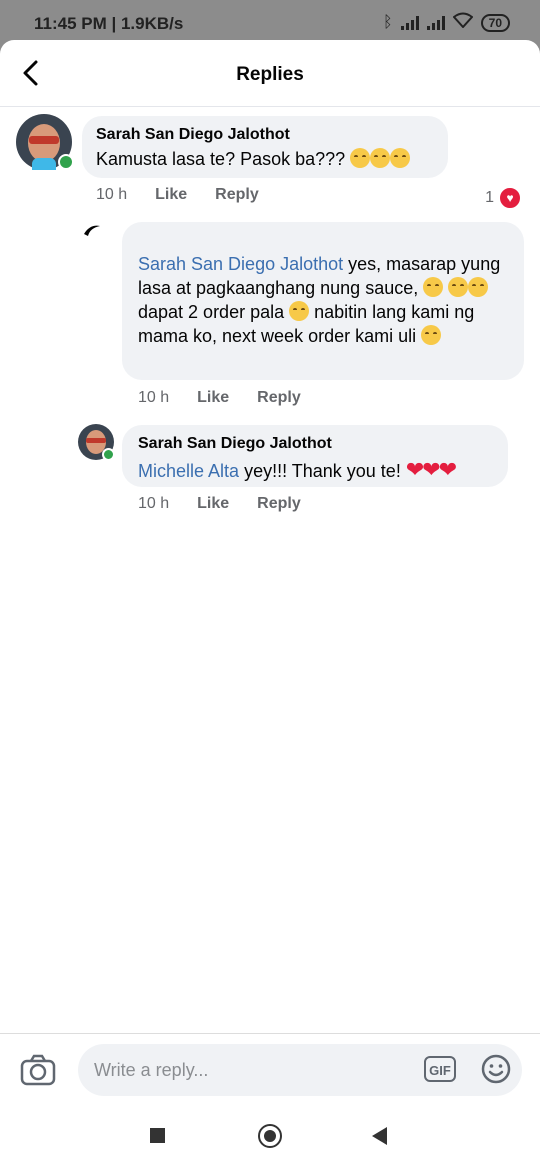 The height and width of the screenshot is (1170, 540). I want to click on system-nav-bar, so click(270, 1137).